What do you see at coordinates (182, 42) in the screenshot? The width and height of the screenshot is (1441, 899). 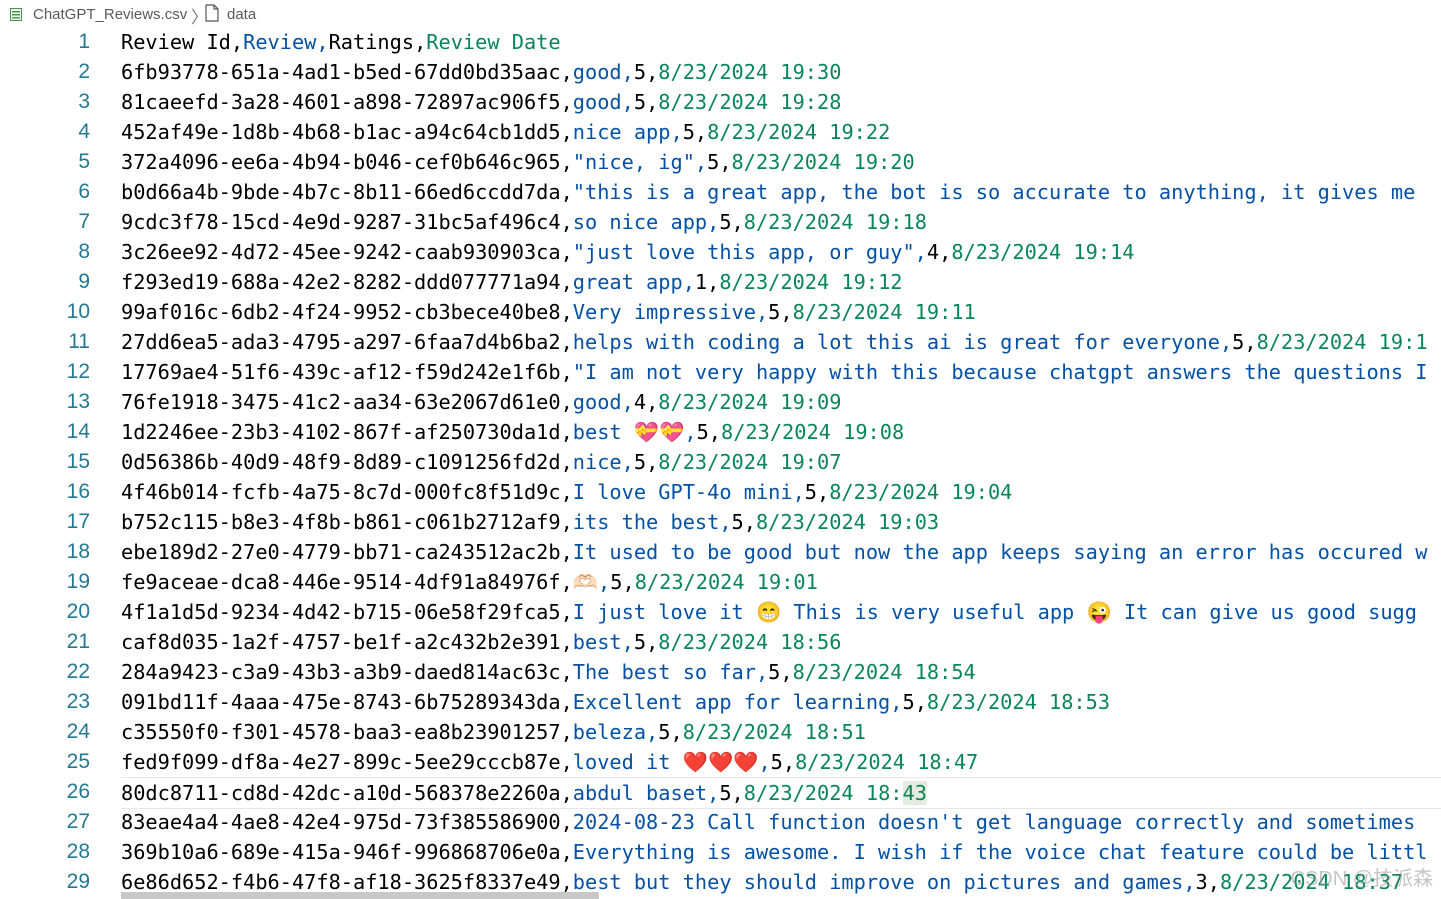 I see `plain-text: Review Id,` at bounding box center [182, 42].